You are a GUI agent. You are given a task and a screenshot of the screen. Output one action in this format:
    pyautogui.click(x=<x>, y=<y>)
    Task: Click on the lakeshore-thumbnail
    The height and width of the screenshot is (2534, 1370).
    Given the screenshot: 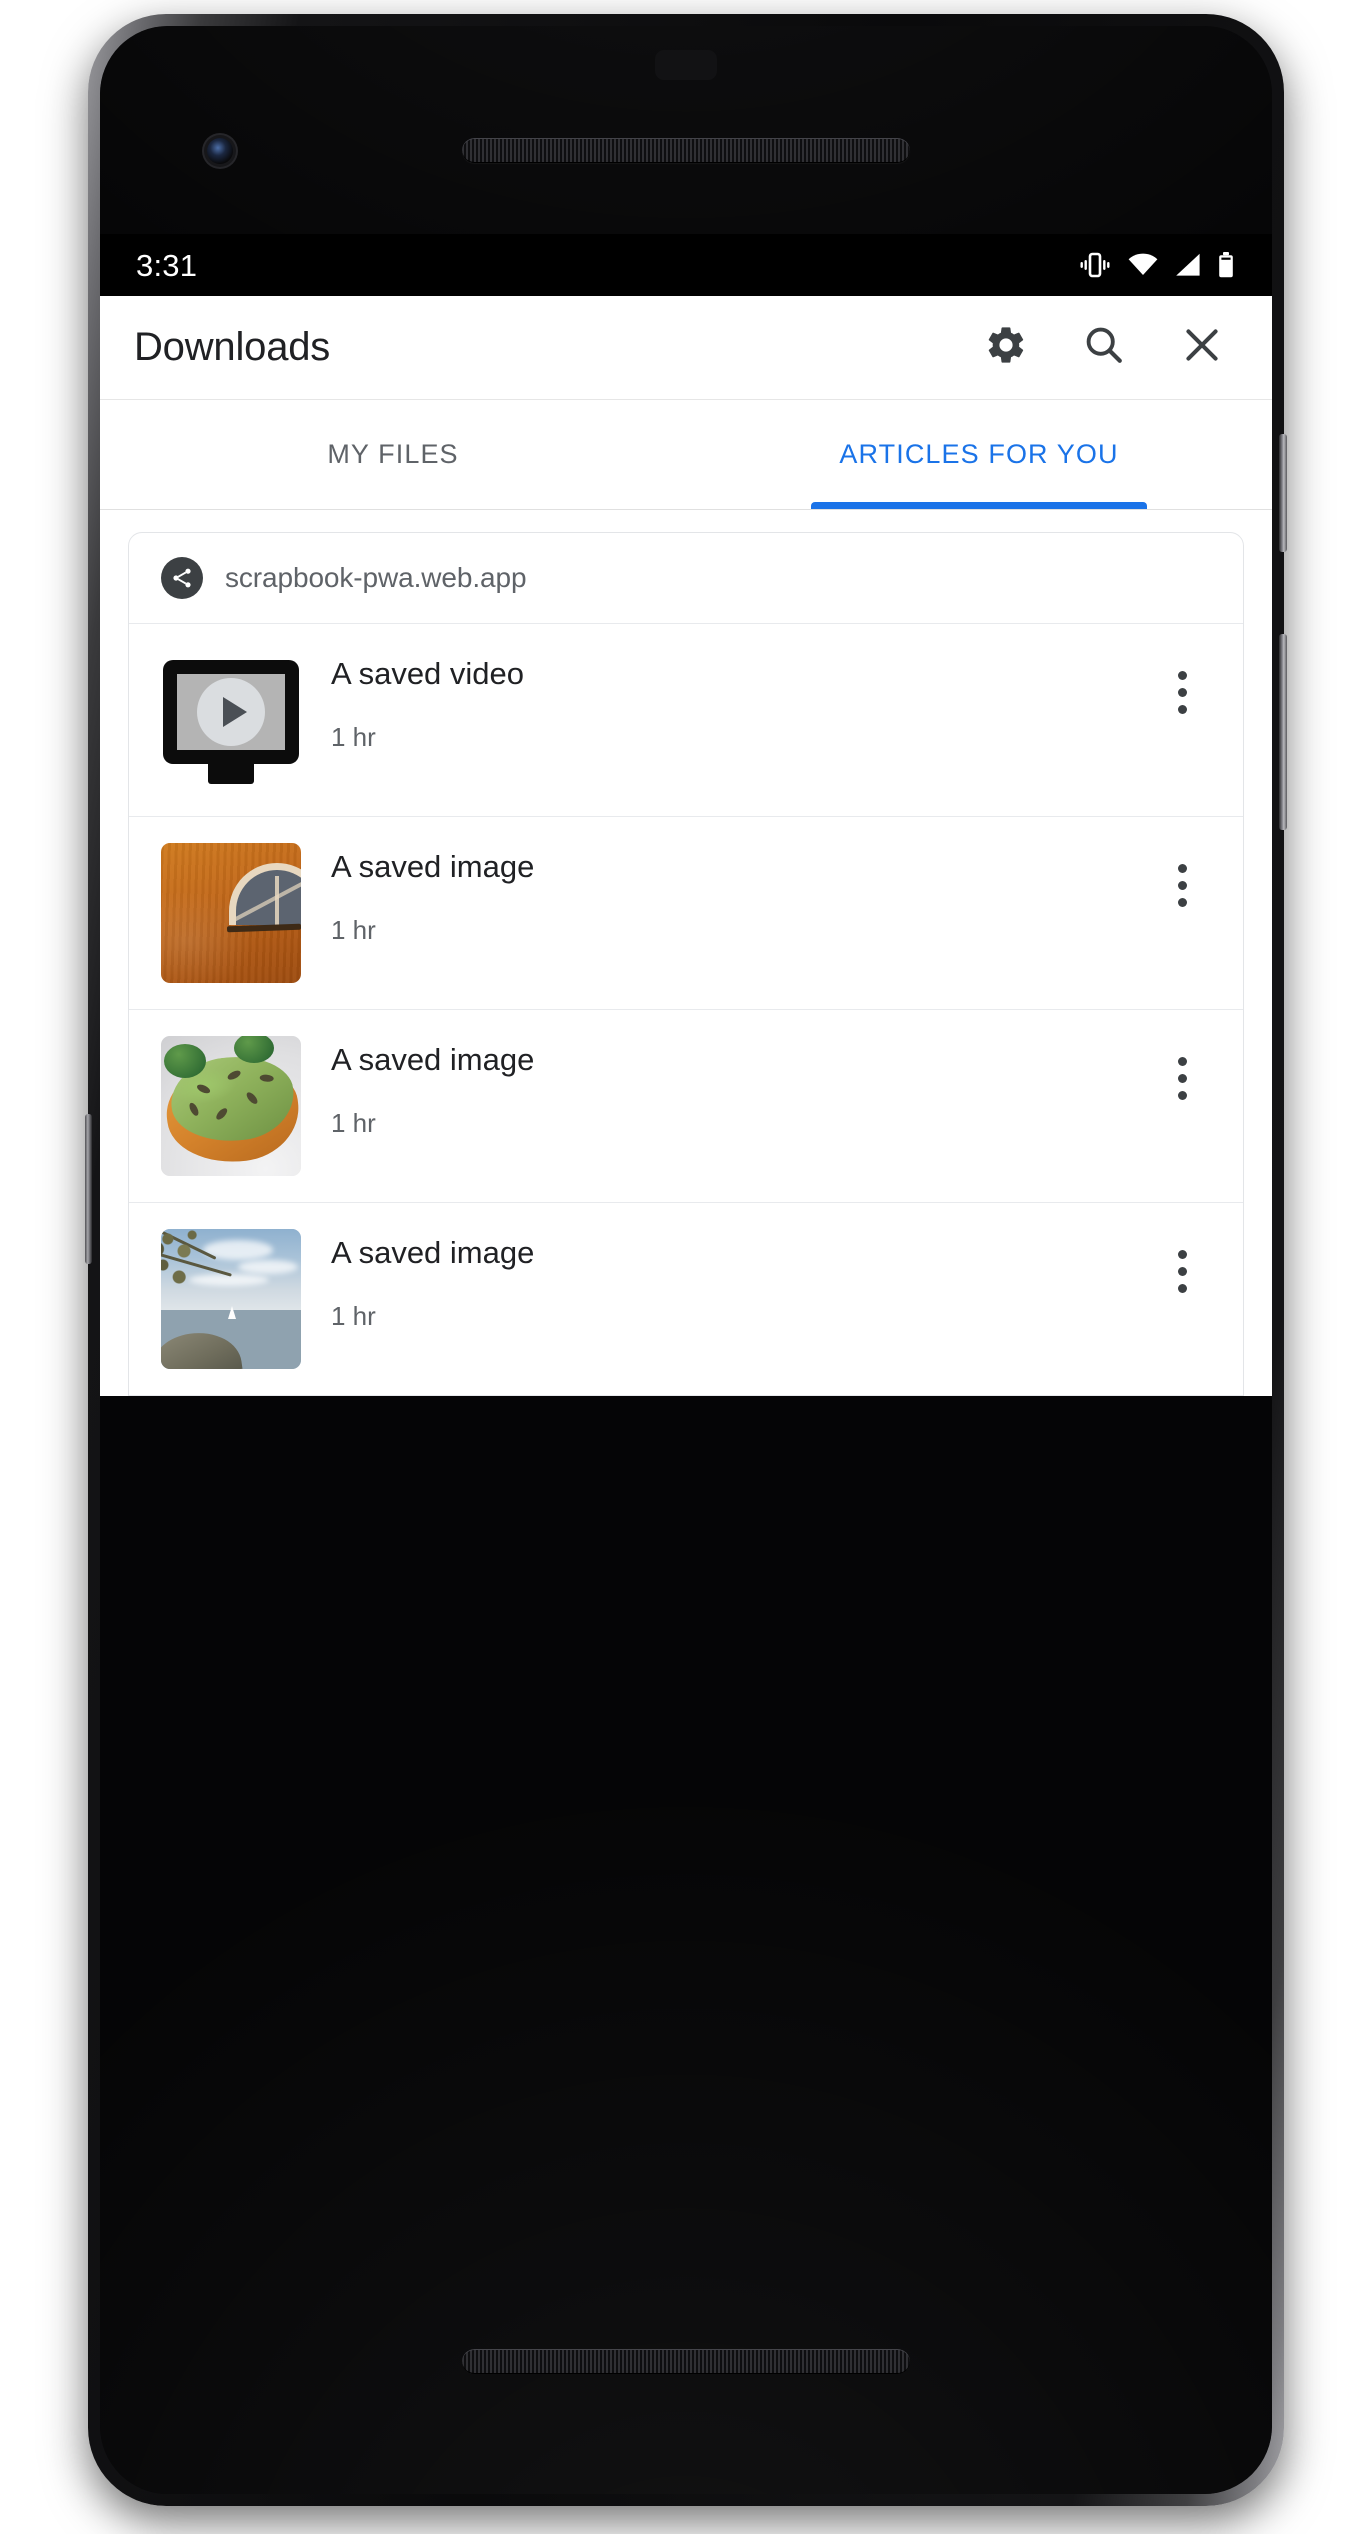 What is the action you would take?
    pyautogui.click(x=231, y=1299)
    